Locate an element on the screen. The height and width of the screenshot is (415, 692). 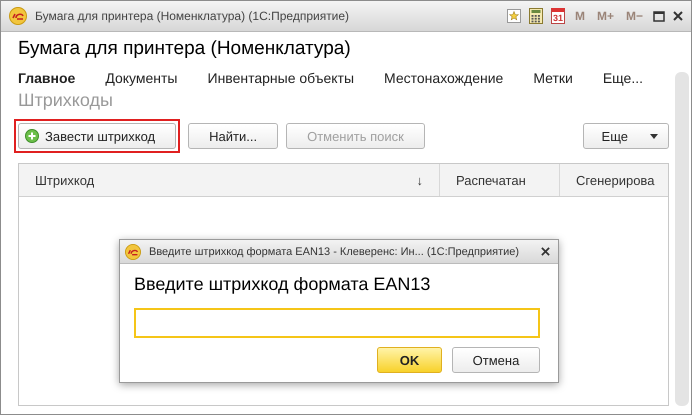
sort-arrow-icon: ↓ is located at coordinates (419, 180).